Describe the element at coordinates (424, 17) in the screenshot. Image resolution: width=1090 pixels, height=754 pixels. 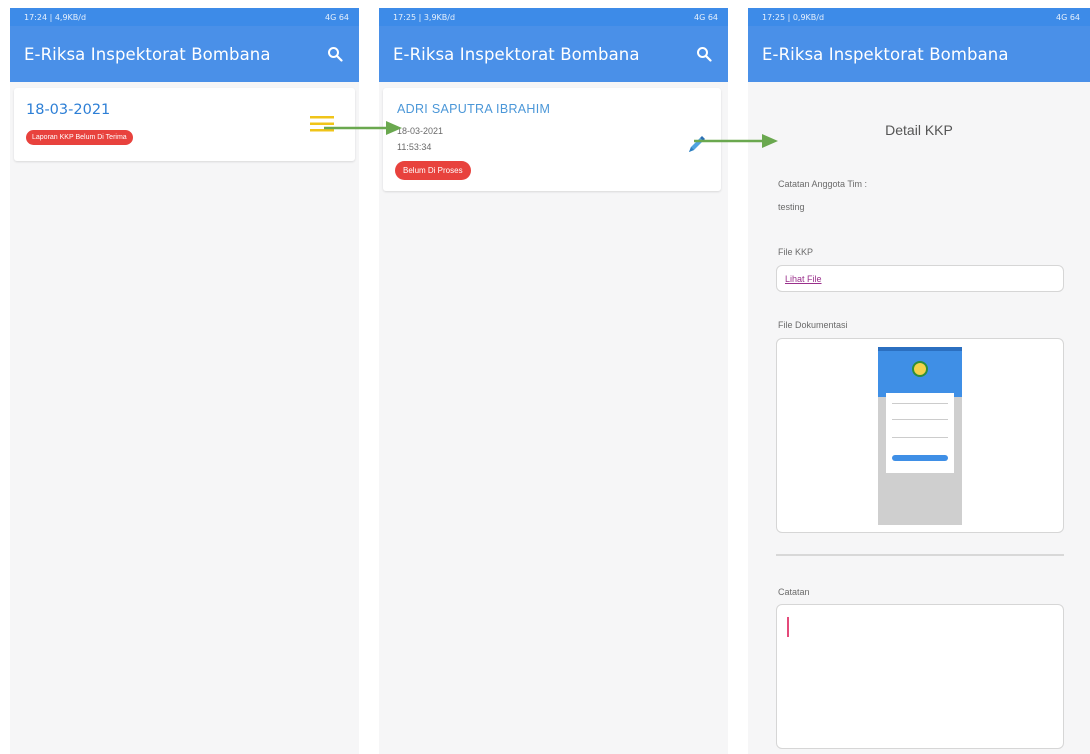
I see `status-time: 17:25 | 3,9KB/d` at that location.